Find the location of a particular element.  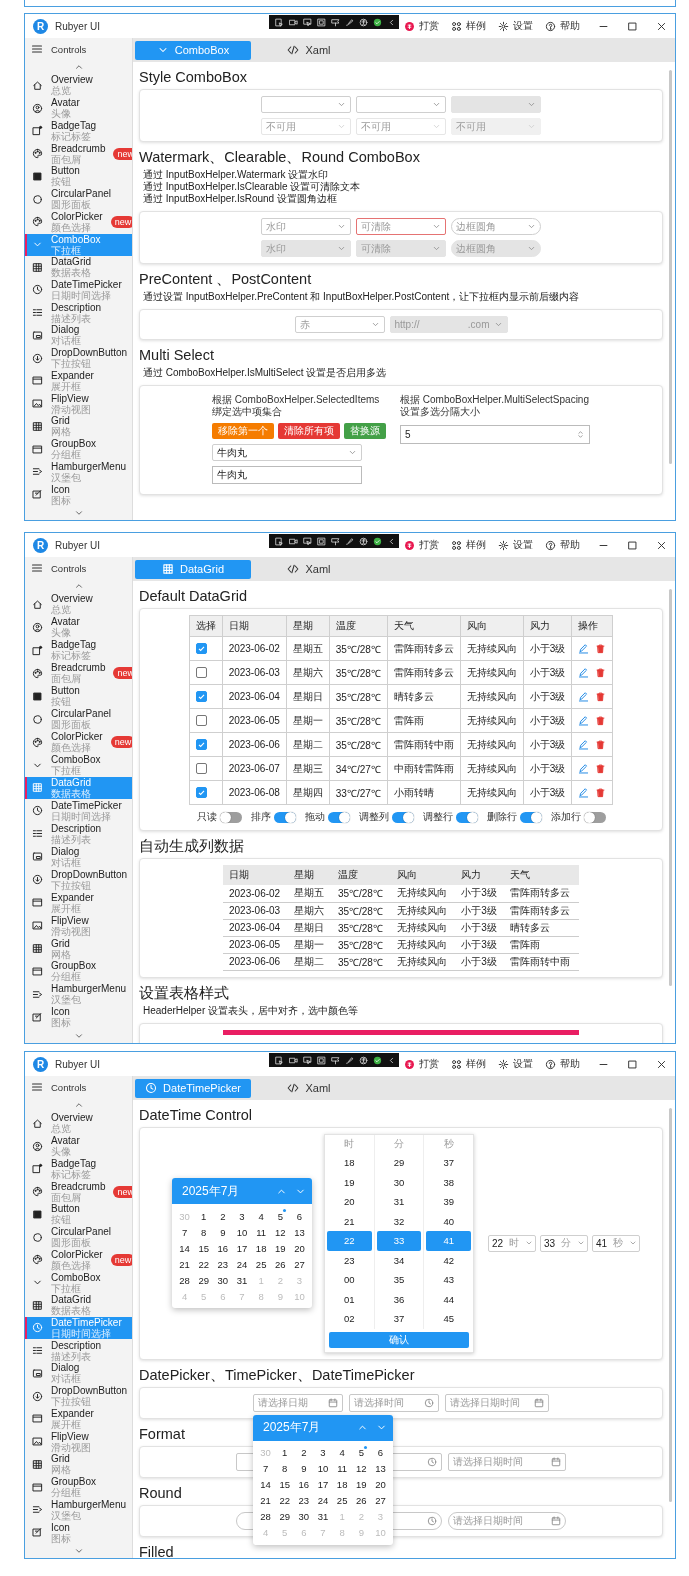

item-title: Avatar is located at coordinates (65, 622).